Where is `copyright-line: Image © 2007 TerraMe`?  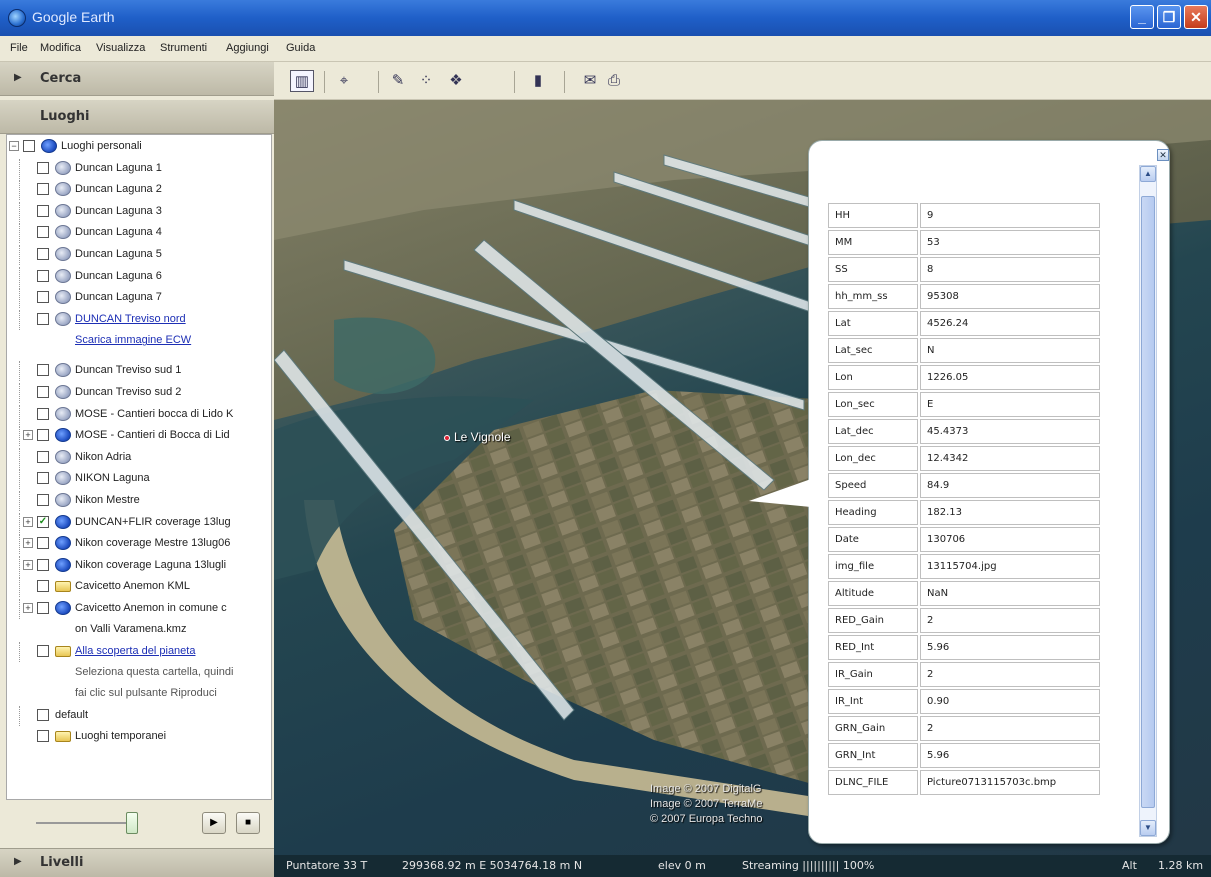 copyright-line: Image © 2007 TerraMe is located at coordinates (706, 804).